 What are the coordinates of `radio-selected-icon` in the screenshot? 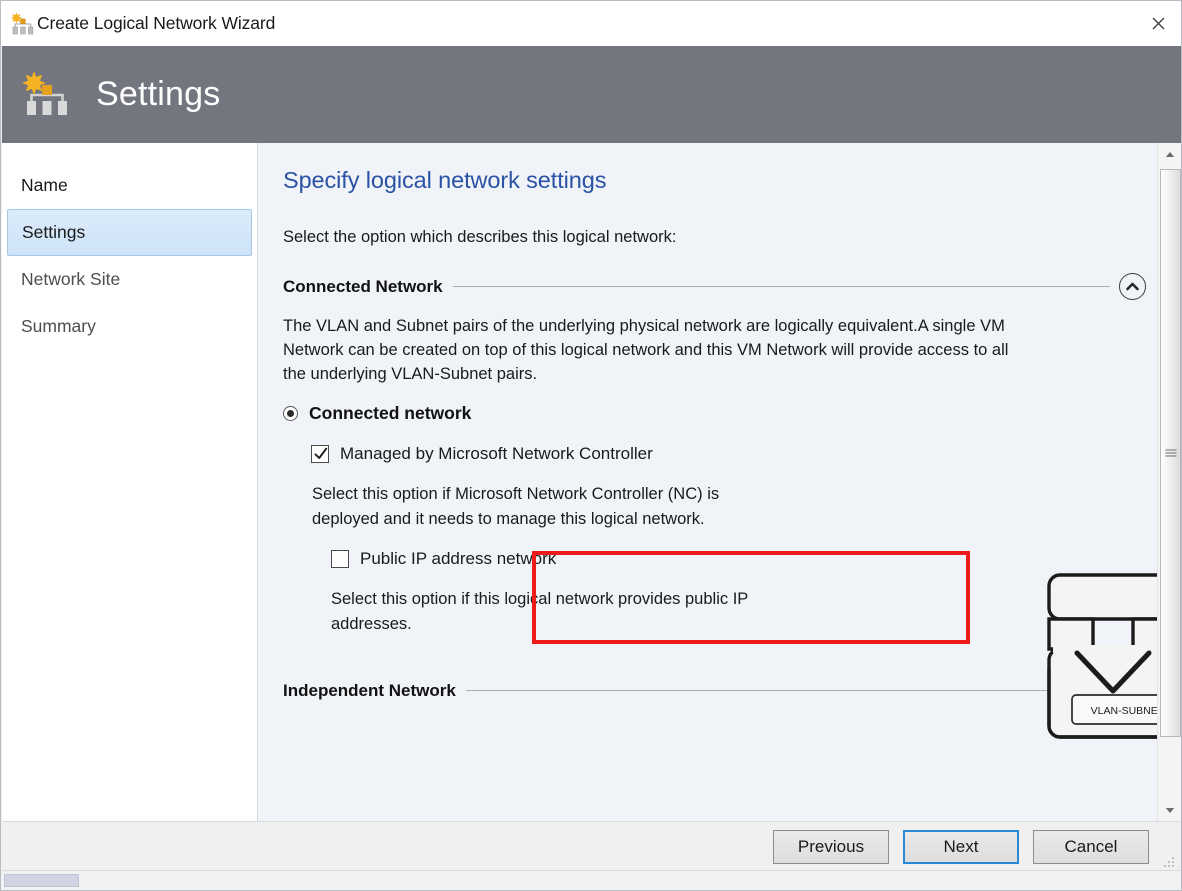 It's located at (290, 413).